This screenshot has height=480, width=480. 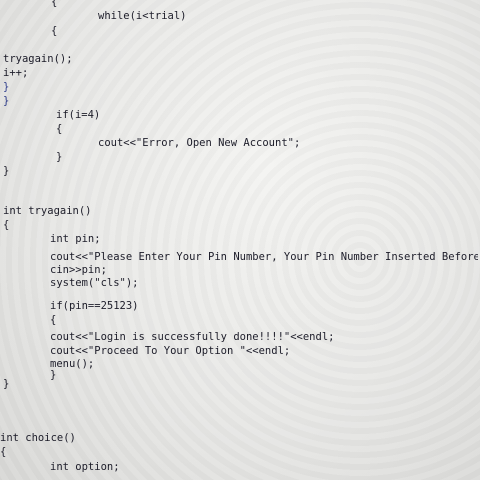 What do you see at coordinates (47, 211) in the screenshot?
I see `code-line: int tryagain()` at bounding box center [47, 211].